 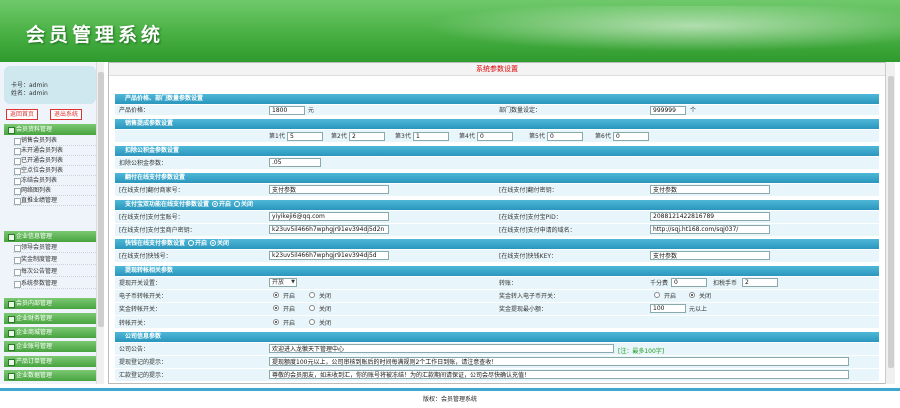 What do you see at coordinates (54, 171) in the screenshot?
I see `menu-item: 空点位会员列表` at bounding box center [54, 171].